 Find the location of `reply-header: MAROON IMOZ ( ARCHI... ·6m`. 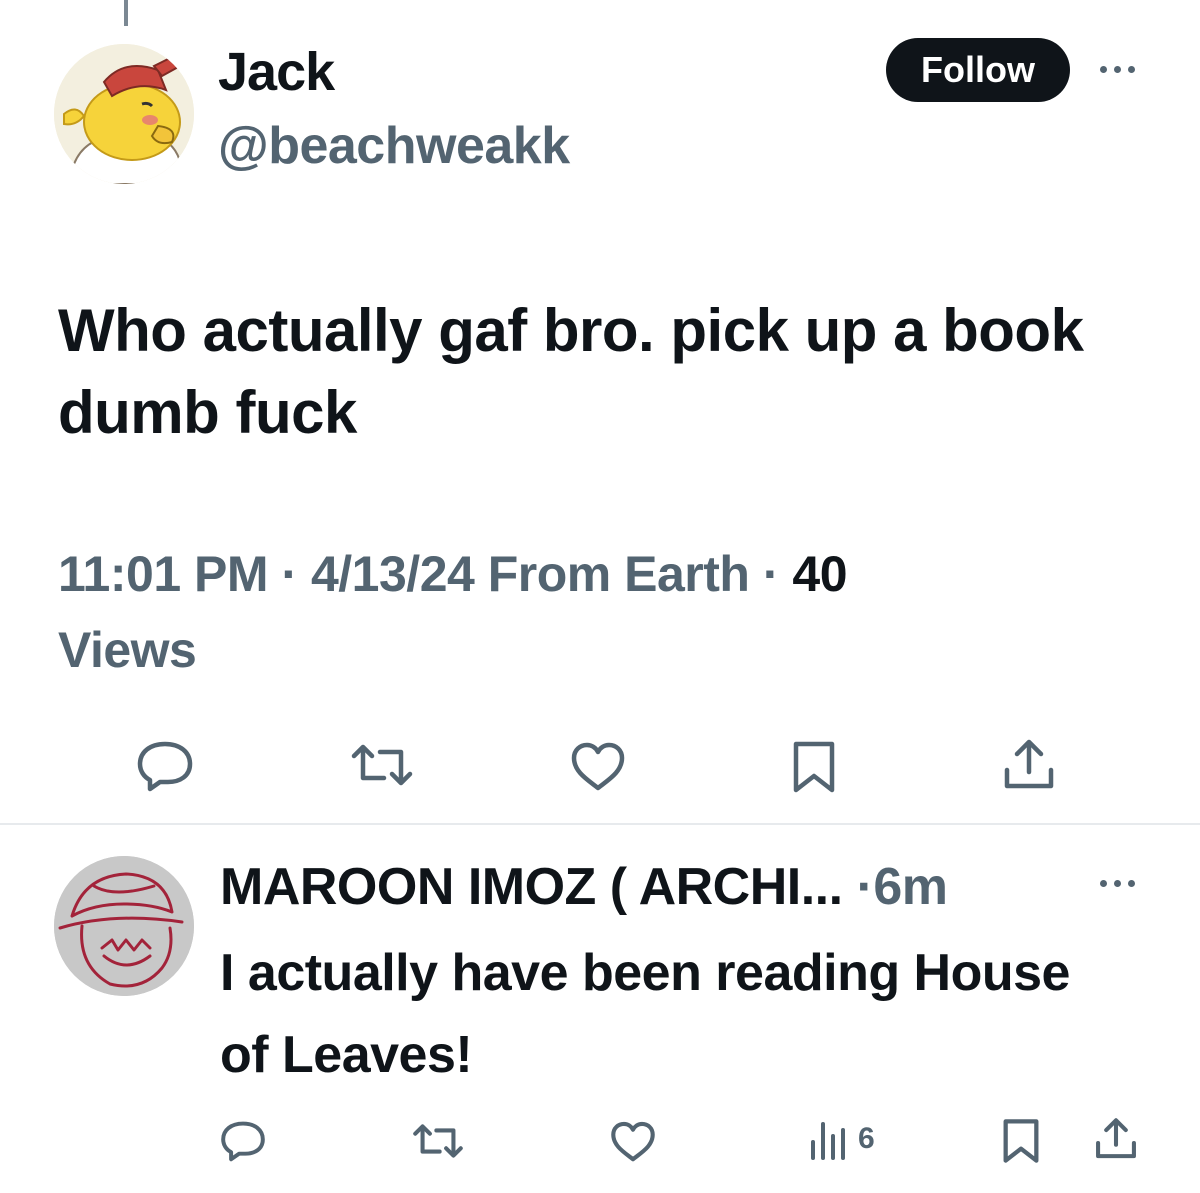

reply-header: MAROON IMOZ ( ARCHI... ·6m is located at coordinates (650, 887).